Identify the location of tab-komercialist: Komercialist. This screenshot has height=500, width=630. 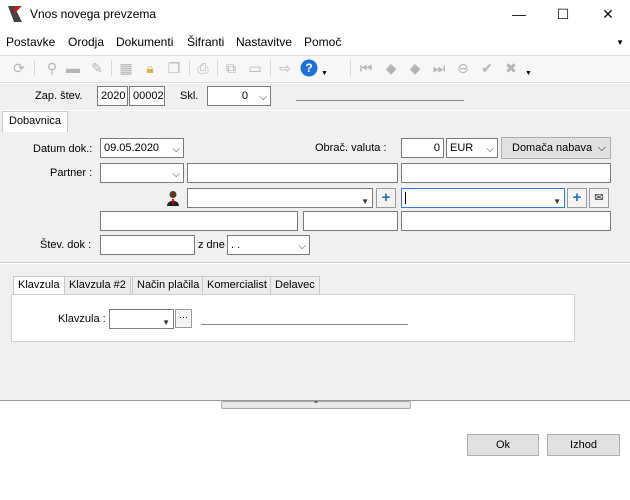
(237, 285).